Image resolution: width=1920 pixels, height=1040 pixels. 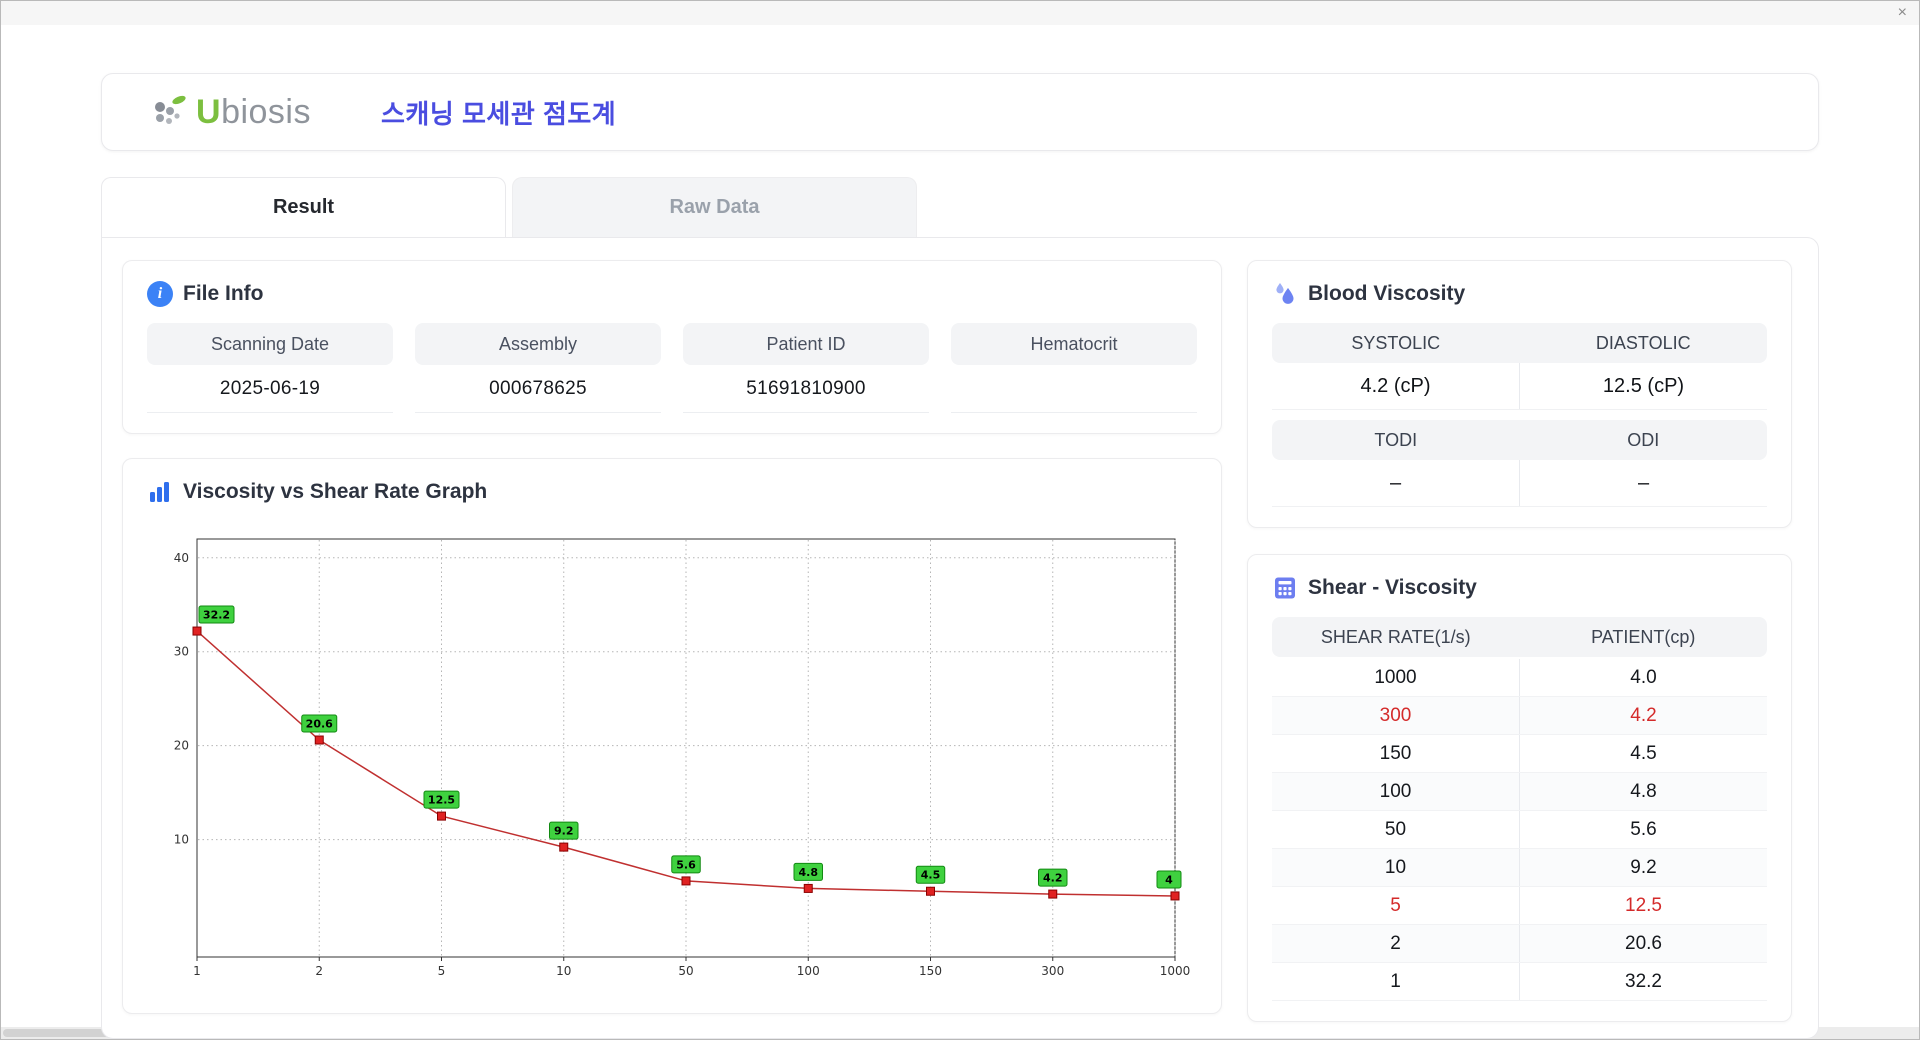 I want to click on svg-text: 20, so click(x=181, y=746).